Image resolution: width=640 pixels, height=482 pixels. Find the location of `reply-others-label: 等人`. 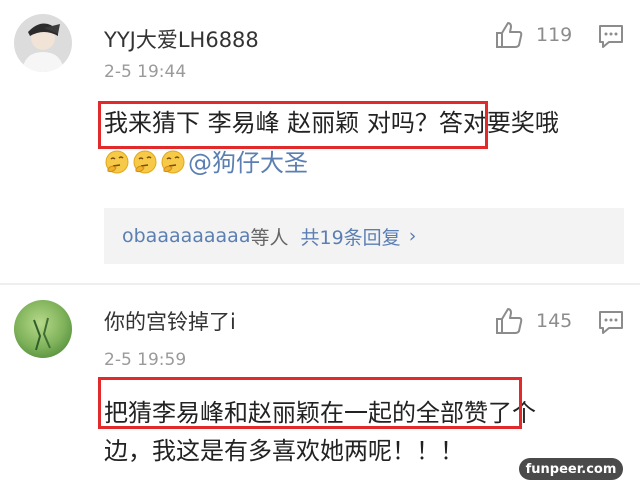

reply-others-label: 等人 is located at coordinates (269, 237).